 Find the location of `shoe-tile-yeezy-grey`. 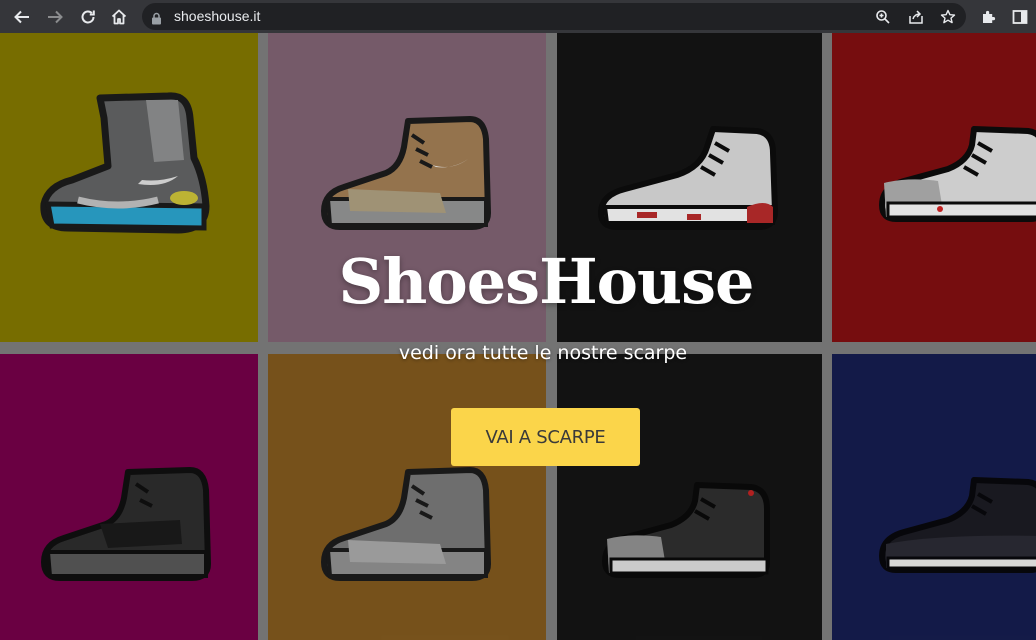

shoe-tile-yeezy-grey is located at coordinates (407, 497).